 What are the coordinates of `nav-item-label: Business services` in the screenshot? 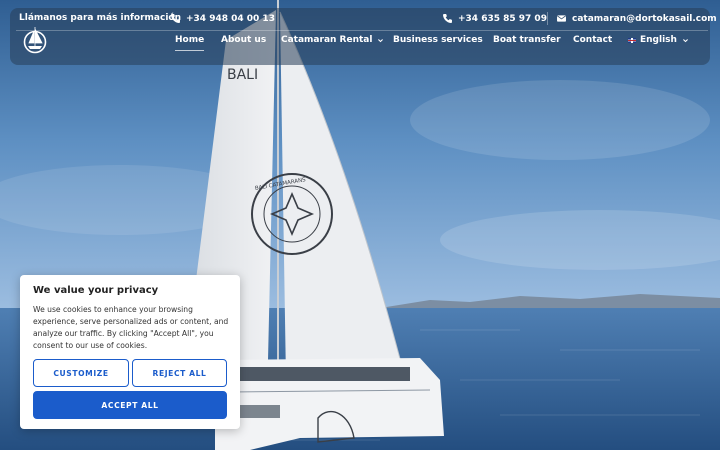 It's located at (438, 40).